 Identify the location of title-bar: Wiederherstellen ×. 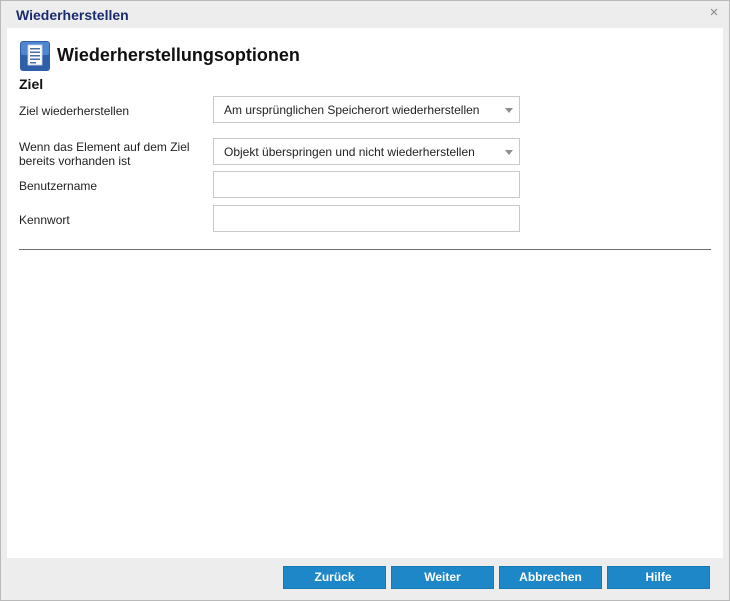
(365, 14).